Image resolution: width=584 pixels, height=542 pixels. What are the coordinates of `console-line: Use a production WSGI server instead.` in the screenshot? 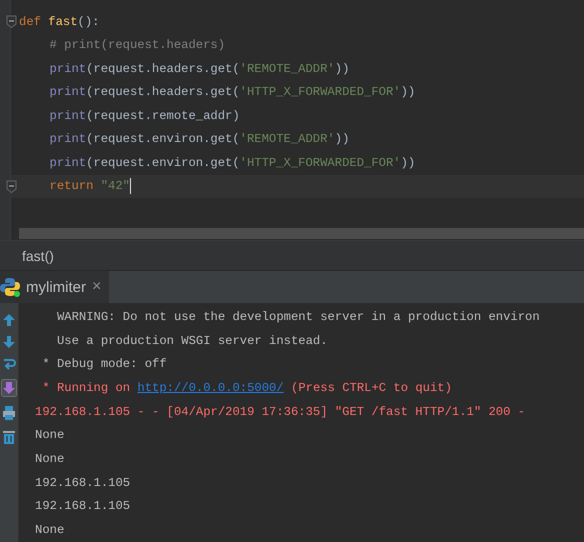 It's located at (192, 341).